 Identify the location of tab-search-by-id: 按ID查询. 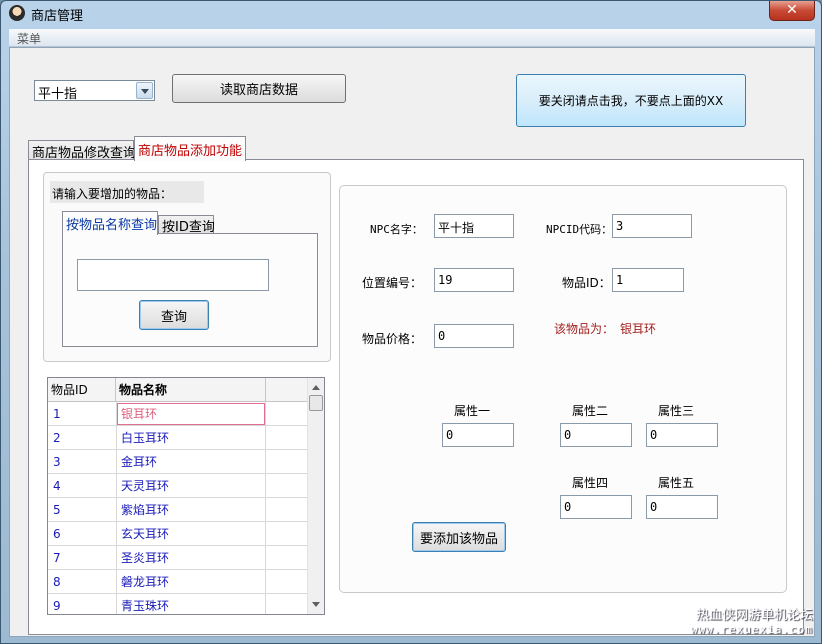
(186, 225).